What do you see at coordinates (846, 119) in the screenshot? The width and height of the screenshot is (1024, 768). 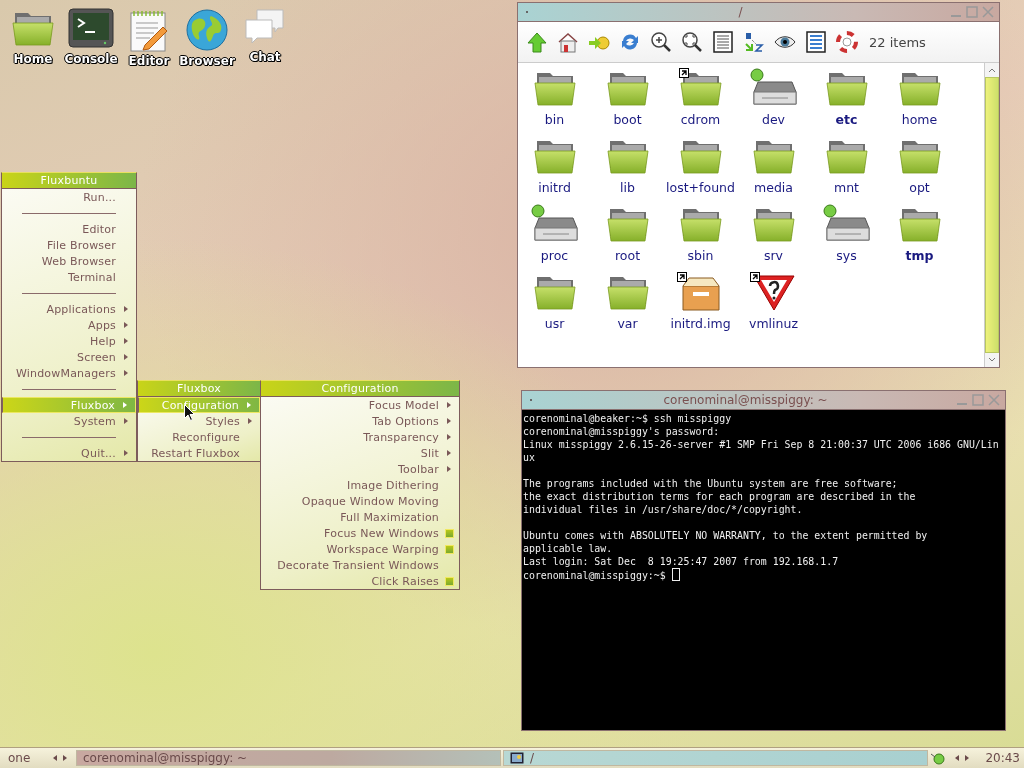 I see `file-name: etc` at bounding box center [846, 119].